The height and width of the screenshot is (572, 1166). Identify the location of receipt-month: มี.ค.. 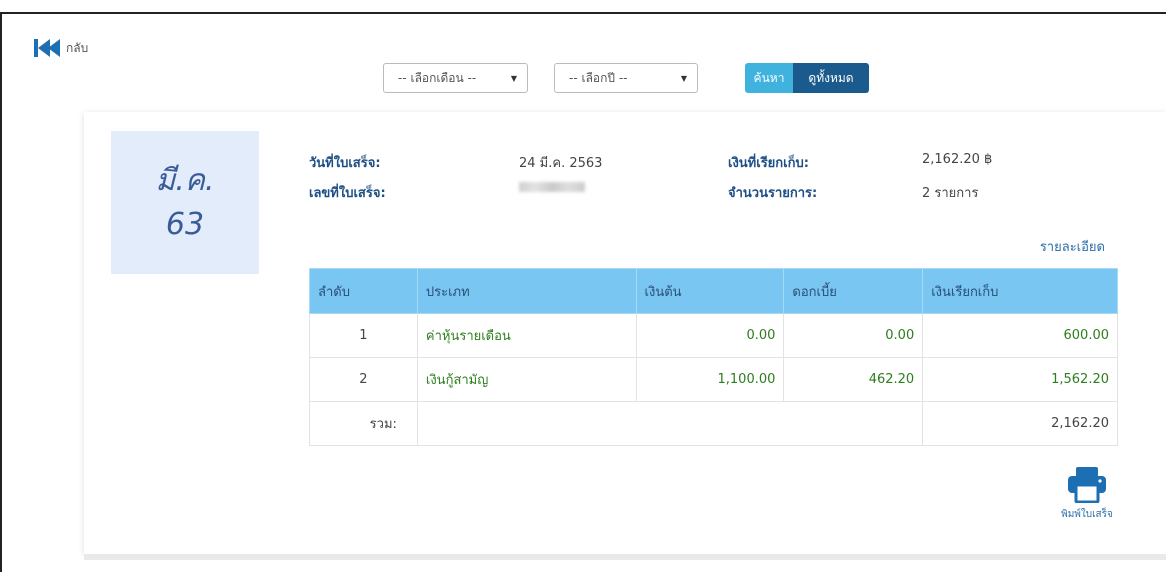
(185, 180).